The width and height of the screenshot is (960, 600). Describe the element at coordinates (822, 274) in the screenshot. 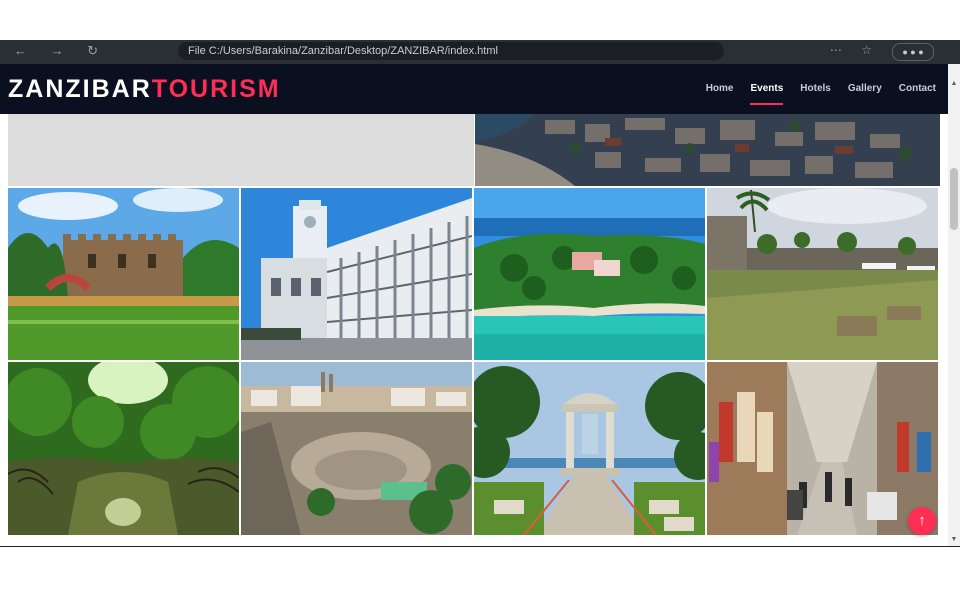

I see `gallery-image-fort-ruins` at that location.